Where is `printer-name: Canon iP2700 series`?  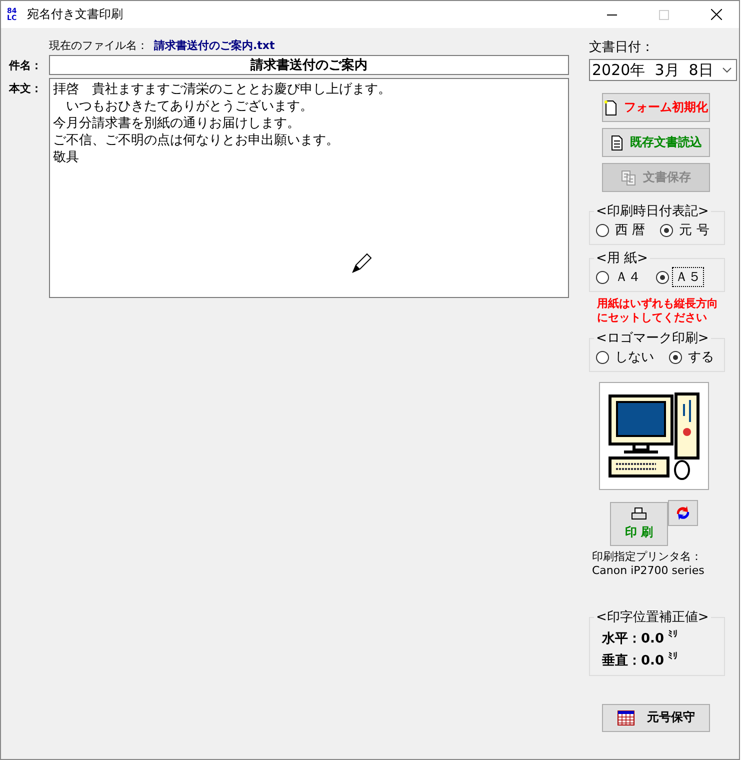
printer-name: Canon iP2700 series is located at coordinates (648, 571).